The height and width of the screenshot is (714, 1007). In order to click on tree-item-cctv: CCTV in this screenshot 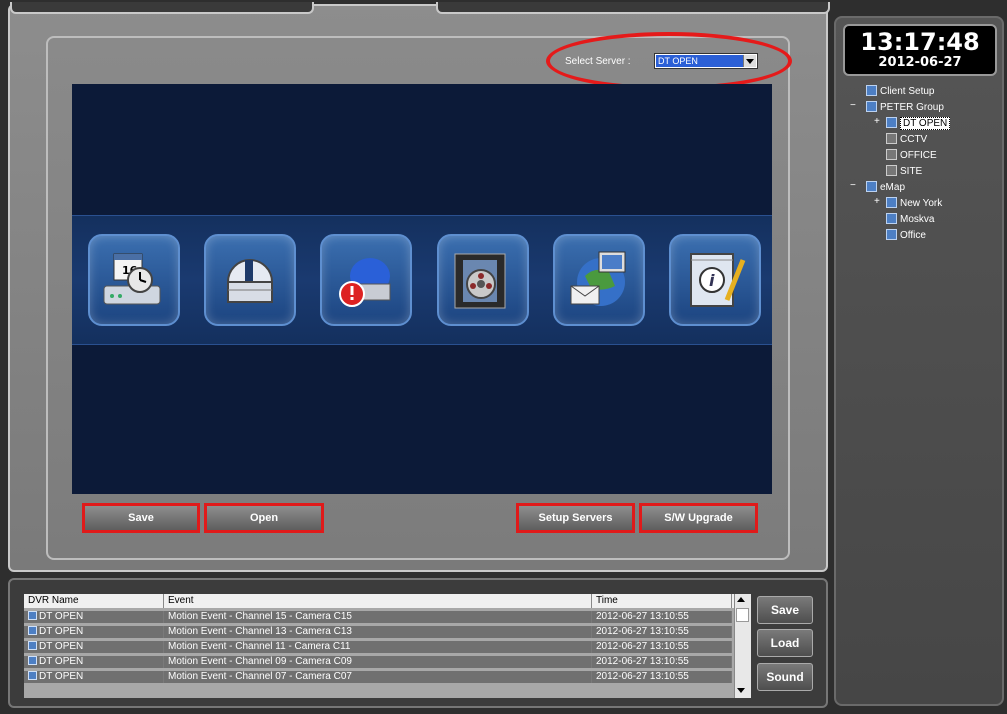, I will do `click(906, 139)`.